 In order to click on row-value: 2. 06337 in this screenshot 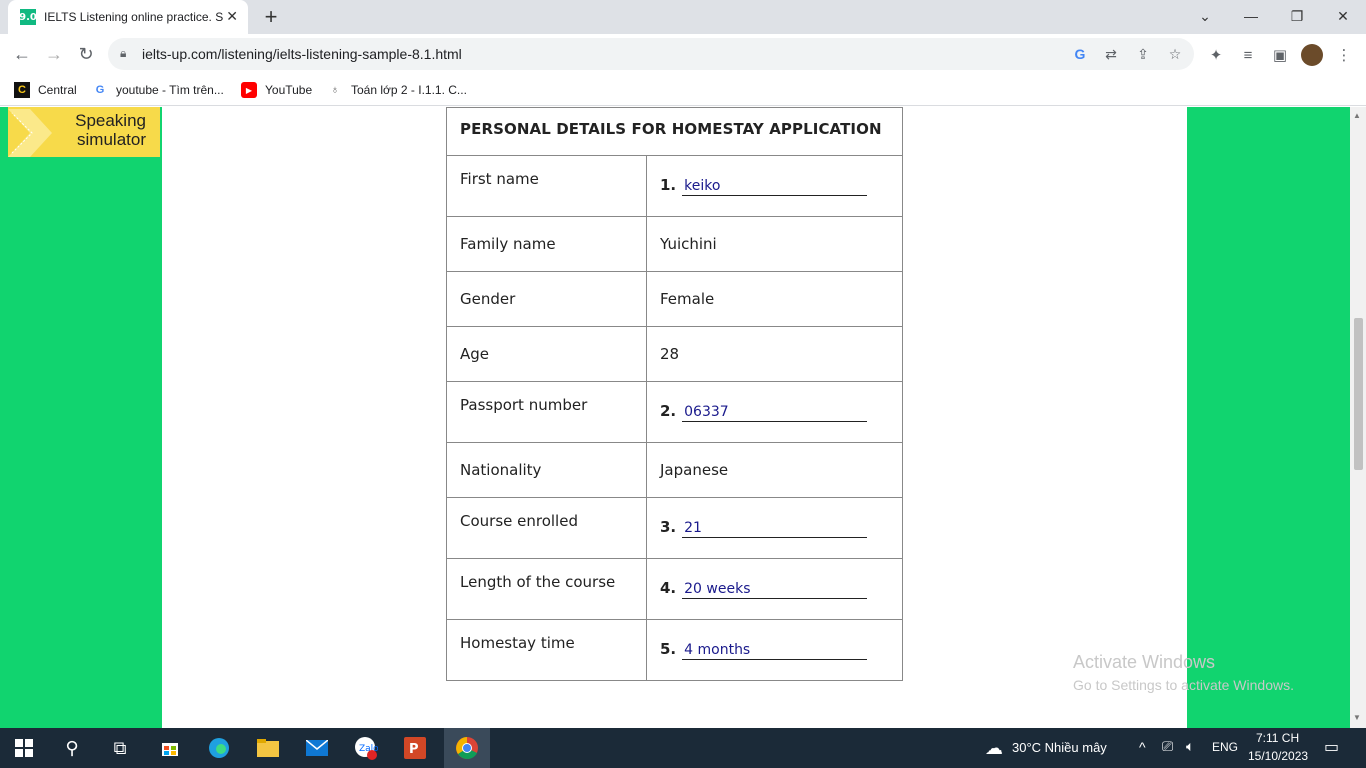, I will do `click(774, 412)`.